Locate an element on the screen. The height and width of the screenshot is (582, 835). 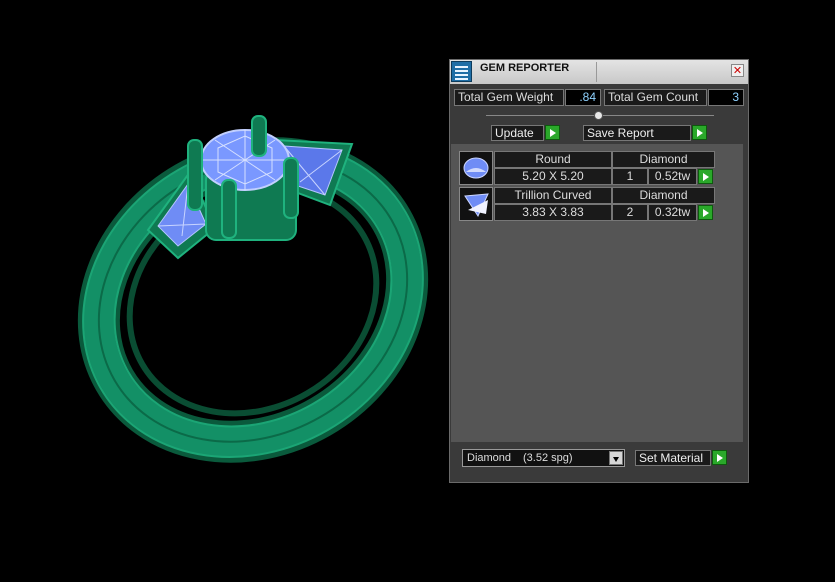
gem-row: Round Diamond 5.20 X 5.20 1 0.52tw is located at coordinates (588, 168).